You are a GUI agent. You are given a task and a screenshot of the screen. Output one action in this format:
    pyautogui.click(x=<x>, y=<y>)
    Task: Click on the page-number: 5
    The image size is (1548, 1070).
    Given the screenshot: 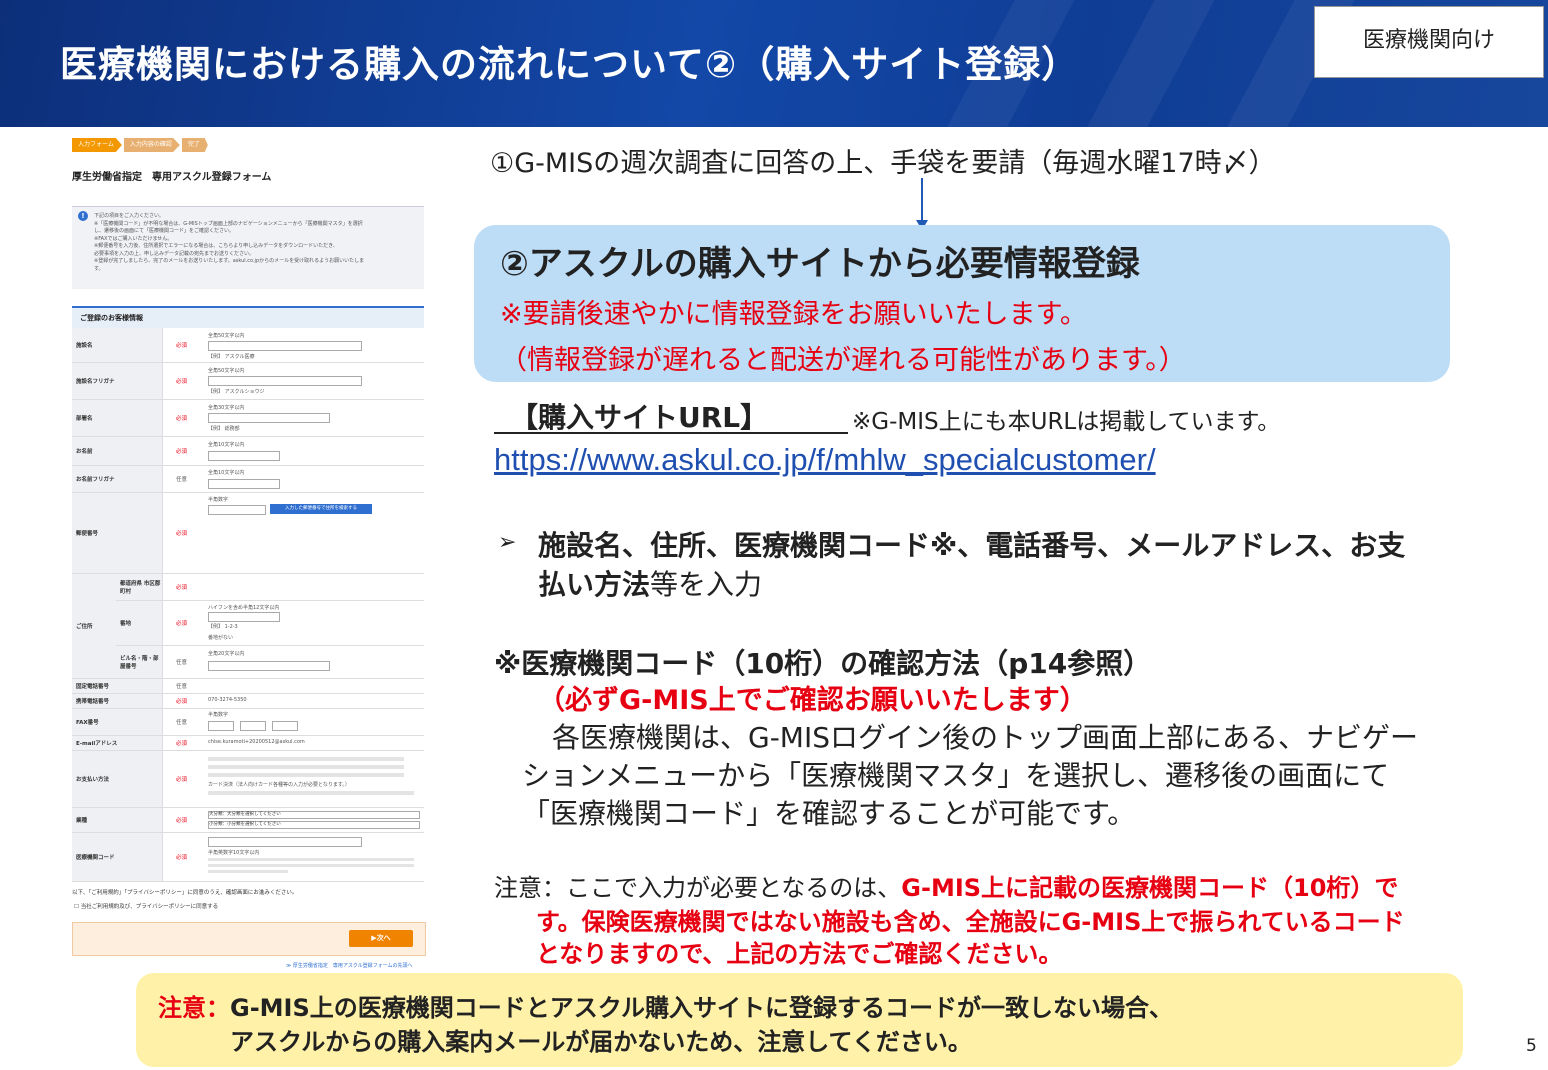 What is the action you would take?
    pyautogui.click(x=1531, y=1046)
    